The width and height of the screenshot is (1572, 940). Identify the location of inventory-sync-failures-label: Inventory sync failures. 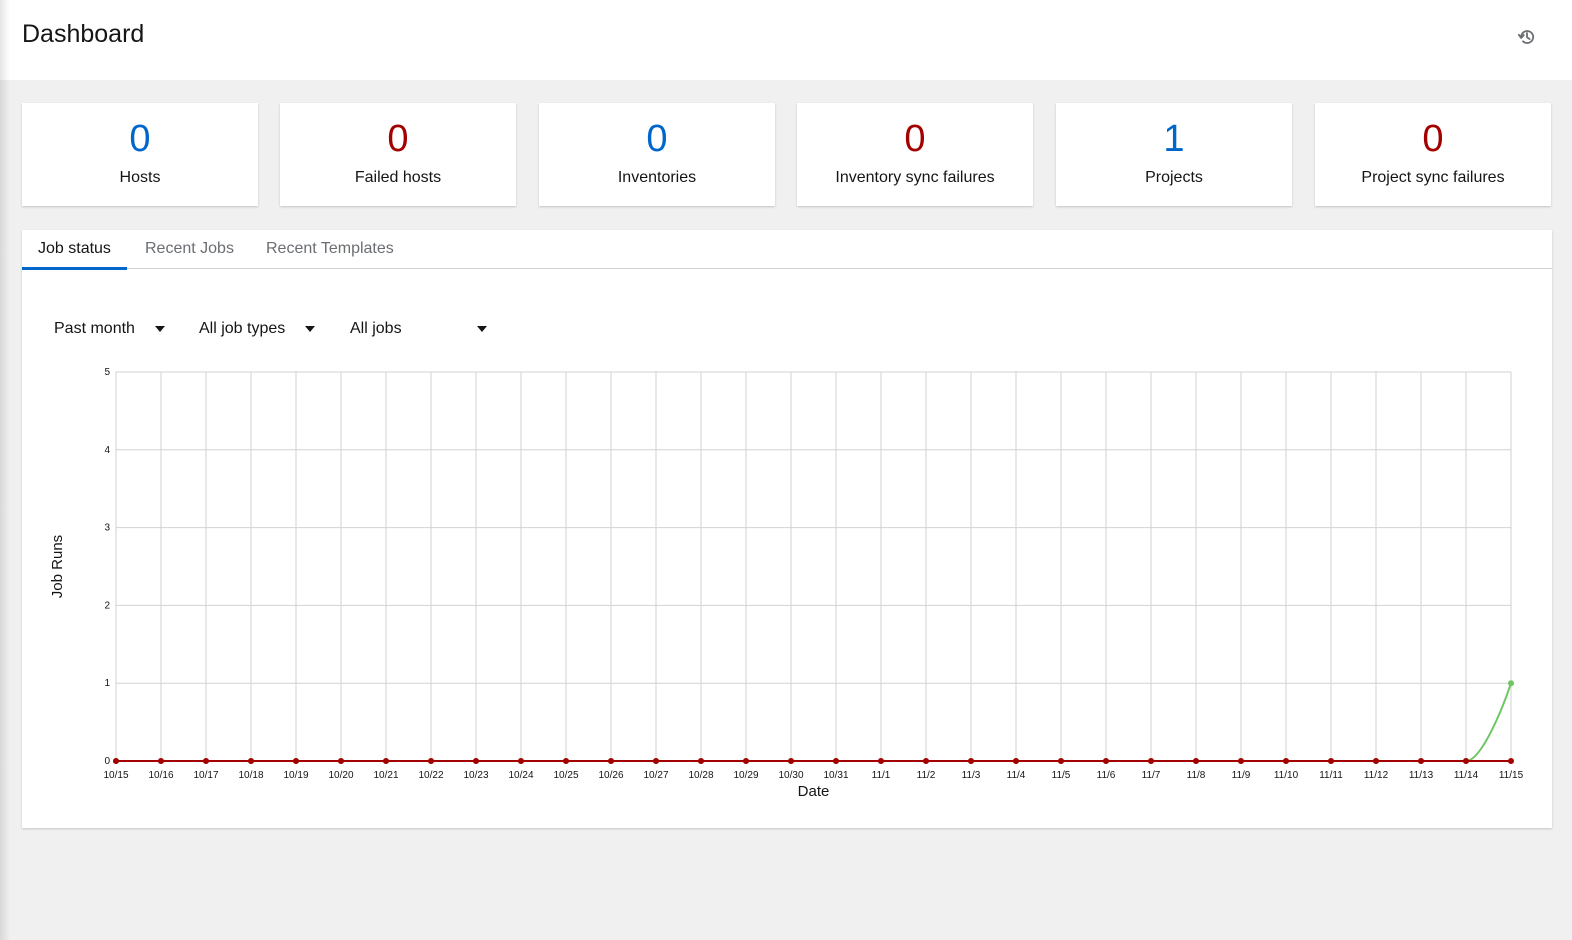
(915, 177).